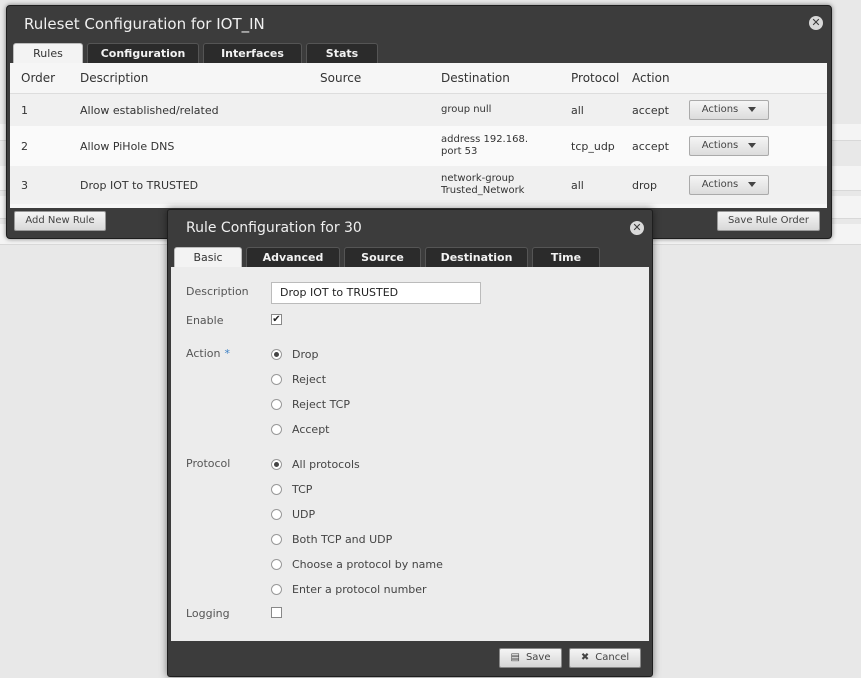  I want to click on rule-config-tabs: Basic Advanced Source Destination Time, so click(389, 257).